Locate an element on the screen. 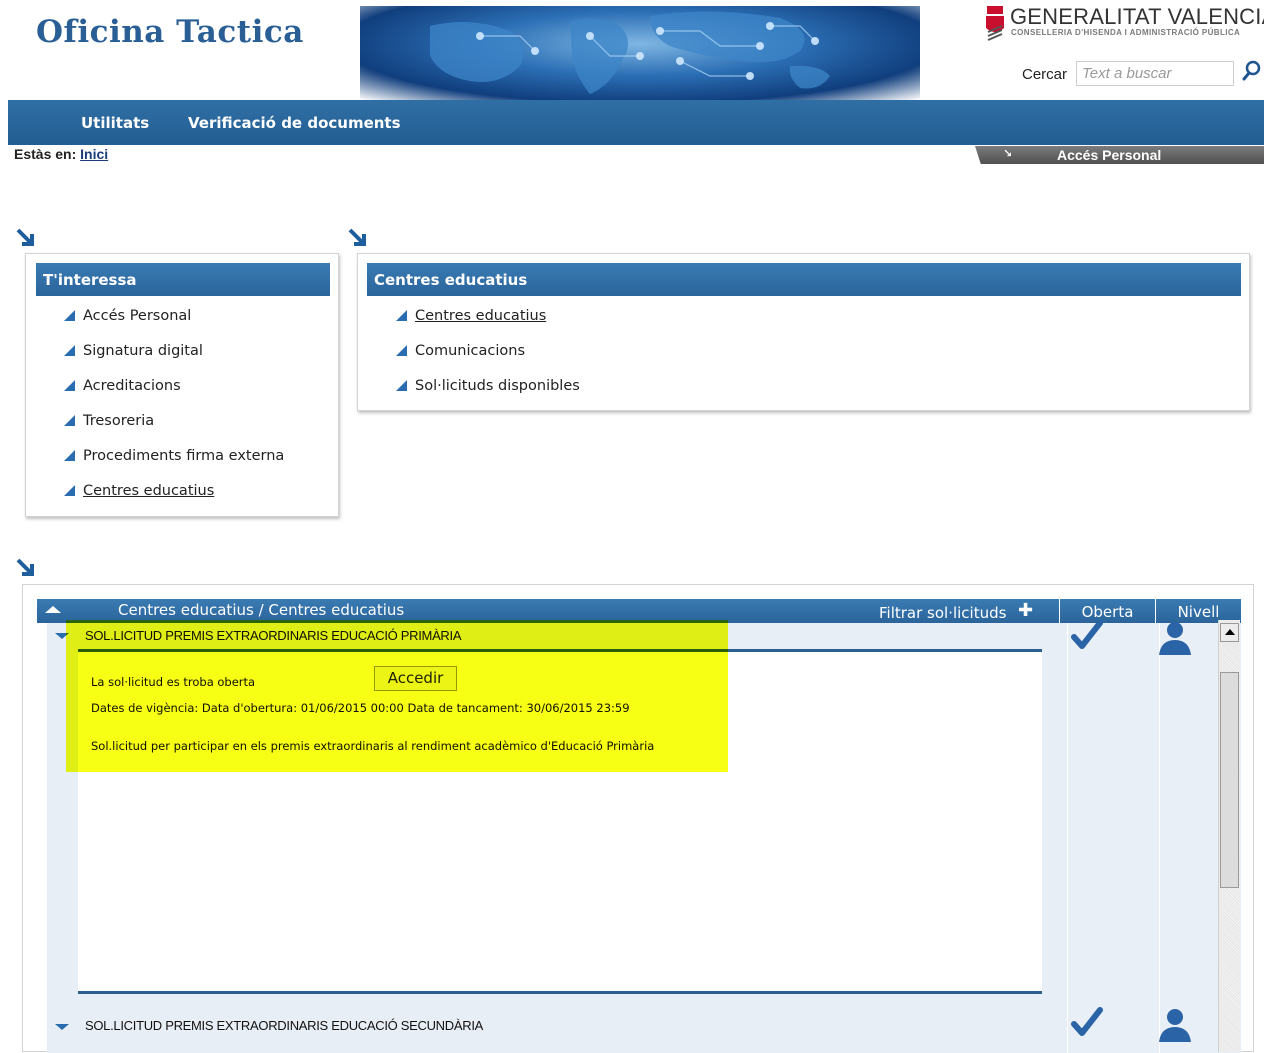 The image size is (1264, 1053). interessa-item-signatura-digital: Signatura digital is located at coordinates (174, 360).